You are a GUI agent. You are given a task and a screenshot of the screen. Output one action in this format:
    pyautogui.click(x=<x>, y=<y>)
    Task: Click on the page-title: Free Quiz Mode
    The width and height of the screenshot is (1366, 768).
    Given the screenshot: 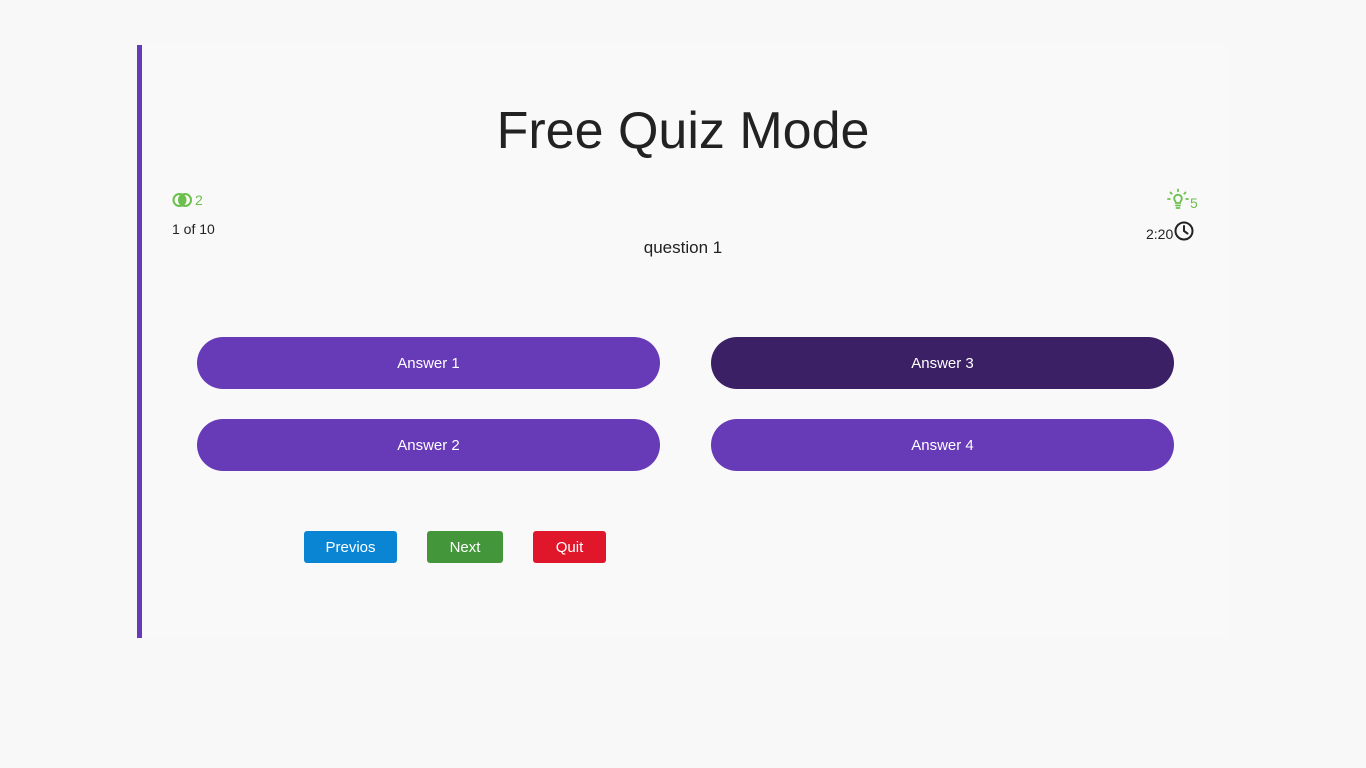 What is the action you would take?
    pyautogui.click(x=683, y=131)
    